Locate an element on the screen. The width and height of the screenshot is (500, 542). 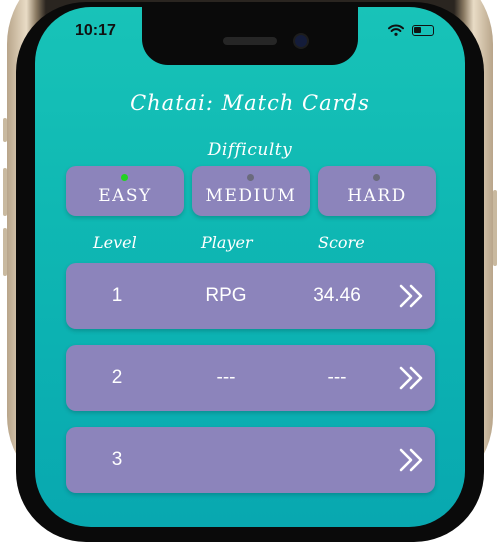
camera-icon is located at coordinates (301, 41).